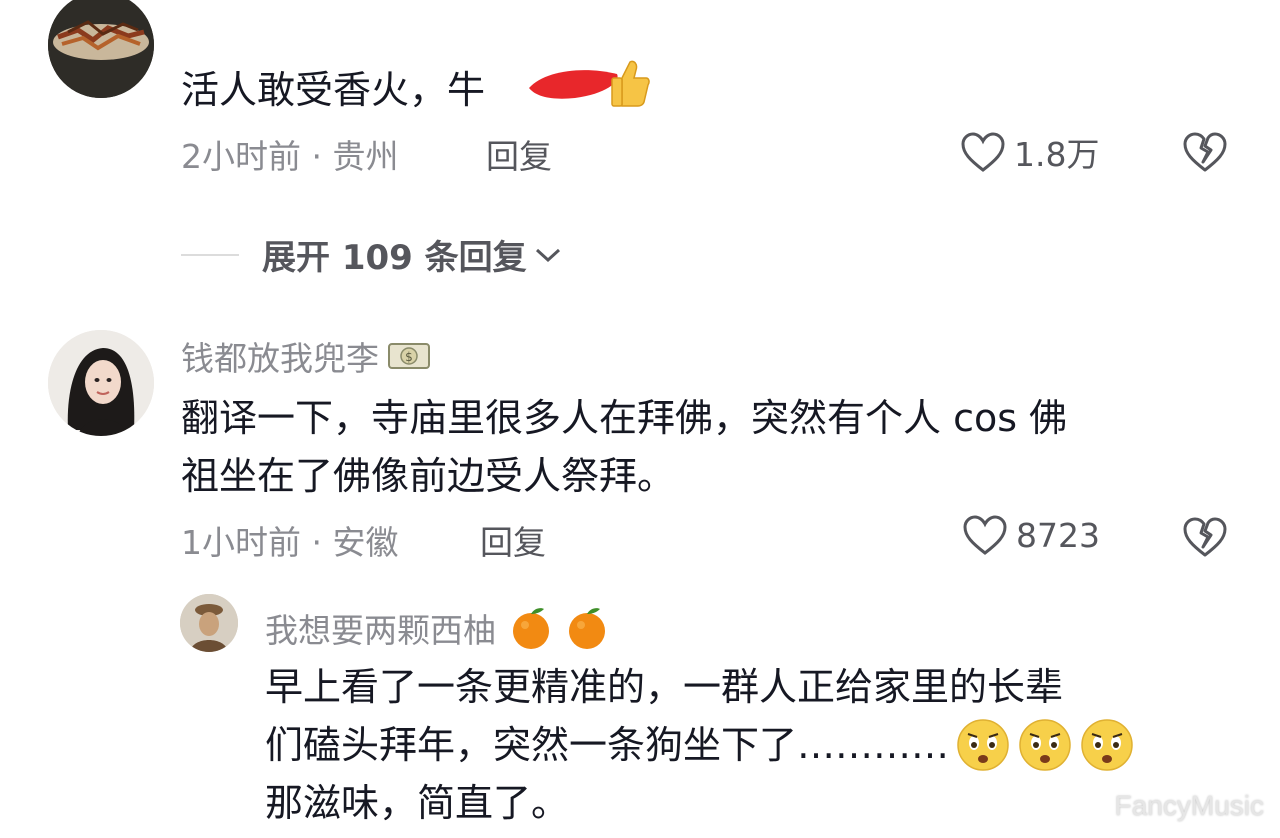 The image size is (1280, 838). I want to click on expand-replies-label: 展开 109 条回复, so click(394, 258).